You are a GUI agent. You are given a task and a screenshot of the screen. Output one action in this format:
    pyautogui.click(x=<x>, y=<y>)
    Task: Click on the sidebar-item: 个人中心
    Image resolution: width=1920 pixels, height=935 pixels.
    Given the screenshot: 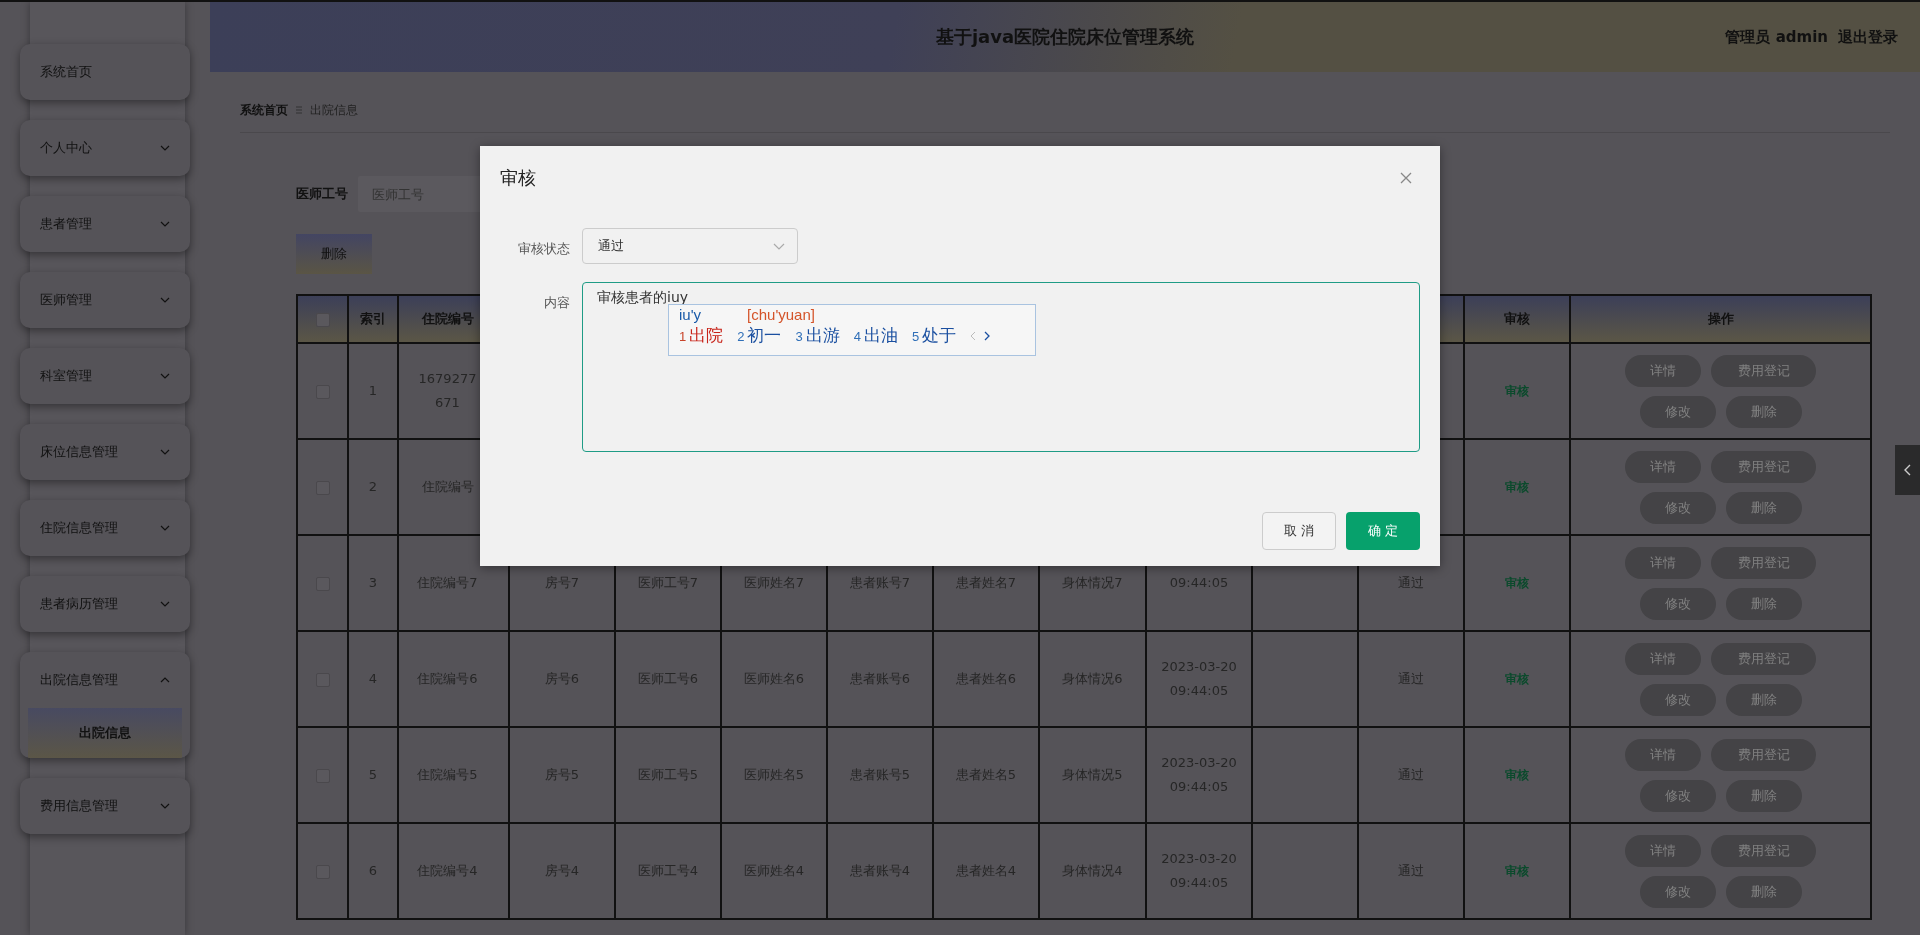 What is the action you would take?
    pyautogui.click(x=105, y=148)
    